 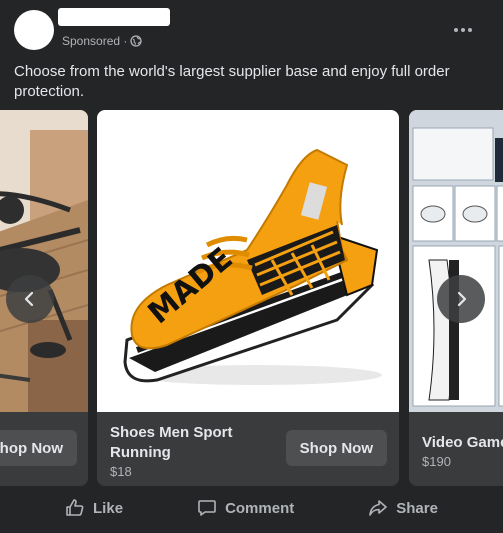 I want to click on comment-label: Comment, so click(x=260, y=508).